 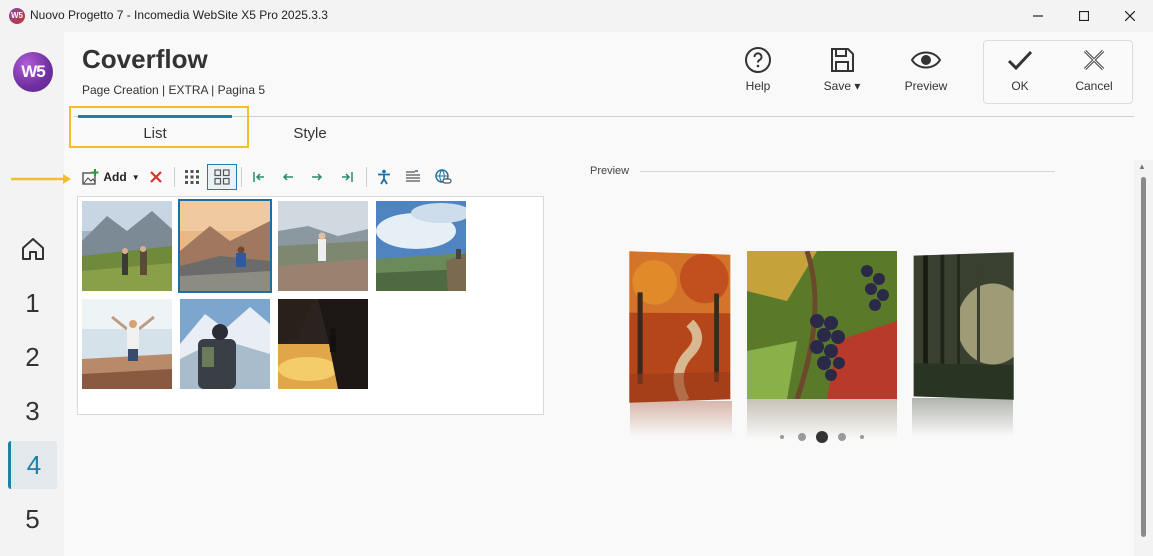 I want to click on move-left-button, so click(x=288, y=177).